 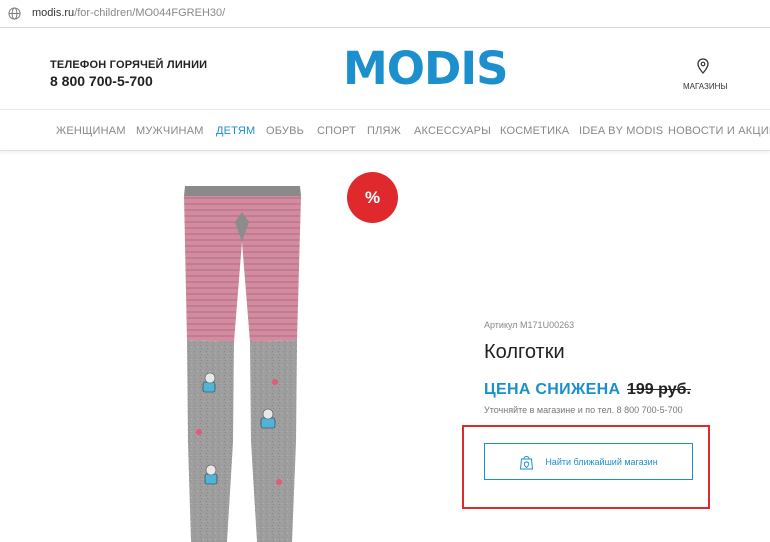 What do you see at coordinates (552, 389) in the screenshot?
I see `price-reduced-label: ЦЕНА СНИЖЕНА` at bounding box center [552, 389].